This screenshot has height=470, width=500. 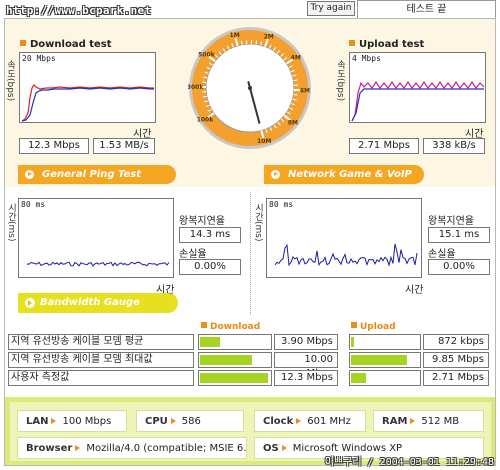 What do you see at coordinates (442, 254) in the screenshot?
I see `ping-right-loss-label: 손실율` at bounding box center [442, 254].